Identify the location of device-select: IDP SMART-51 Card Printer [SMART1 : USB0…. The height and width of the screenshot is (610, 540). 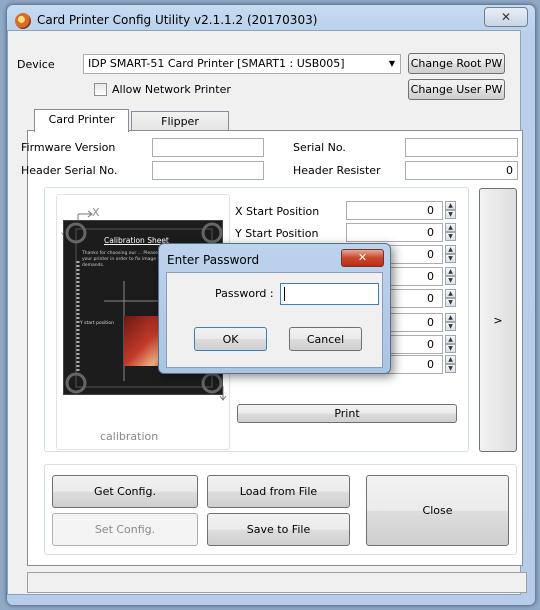
(242, 64).